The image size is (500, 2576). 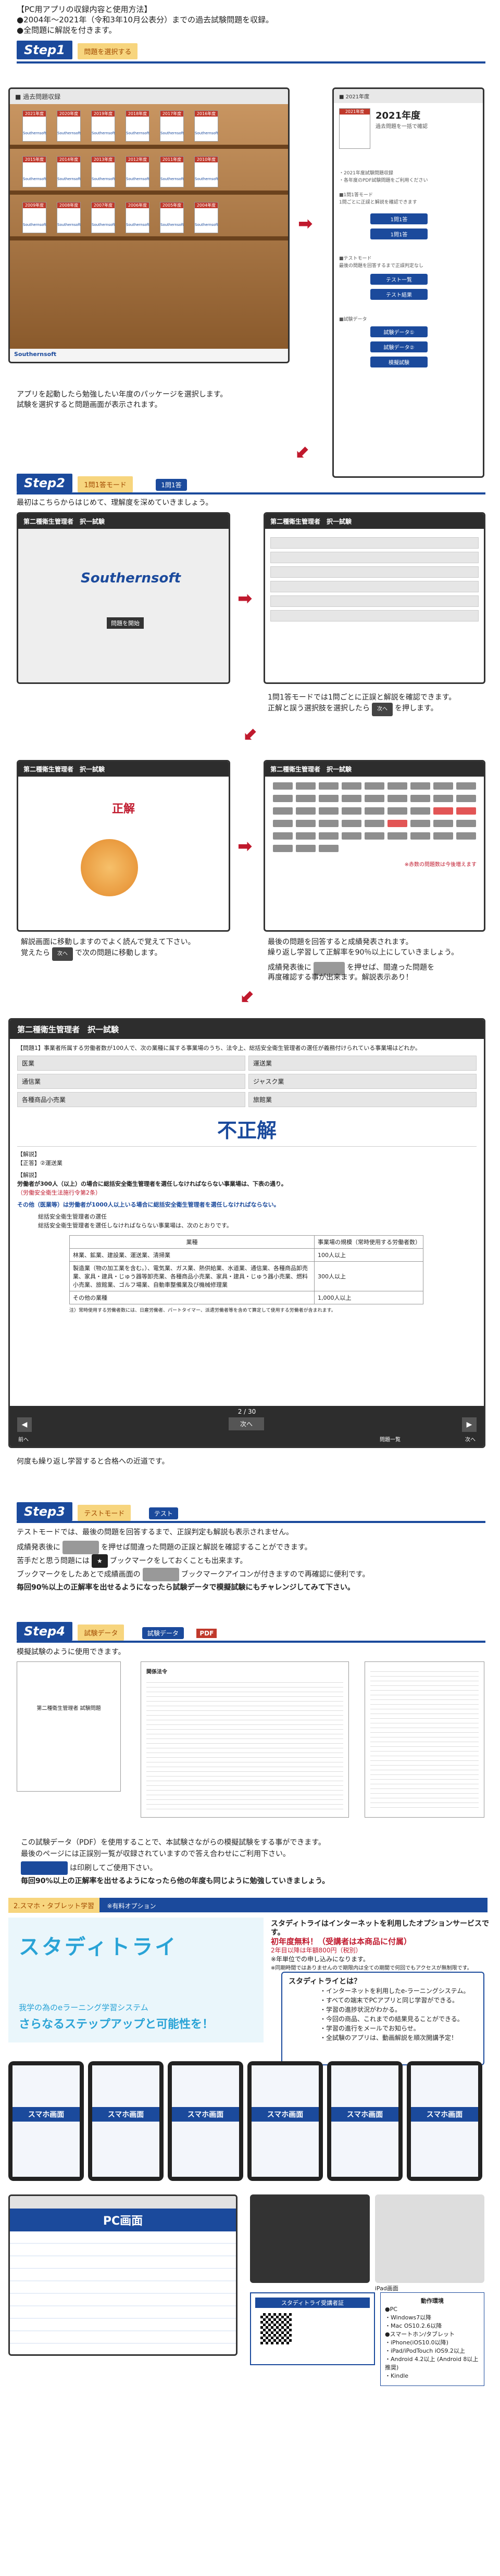 I want to click on step3-line-3: 苦手だと思う問題には ★ ブックマークをしておくことも出来ます。, so click(x=132, y=1561).